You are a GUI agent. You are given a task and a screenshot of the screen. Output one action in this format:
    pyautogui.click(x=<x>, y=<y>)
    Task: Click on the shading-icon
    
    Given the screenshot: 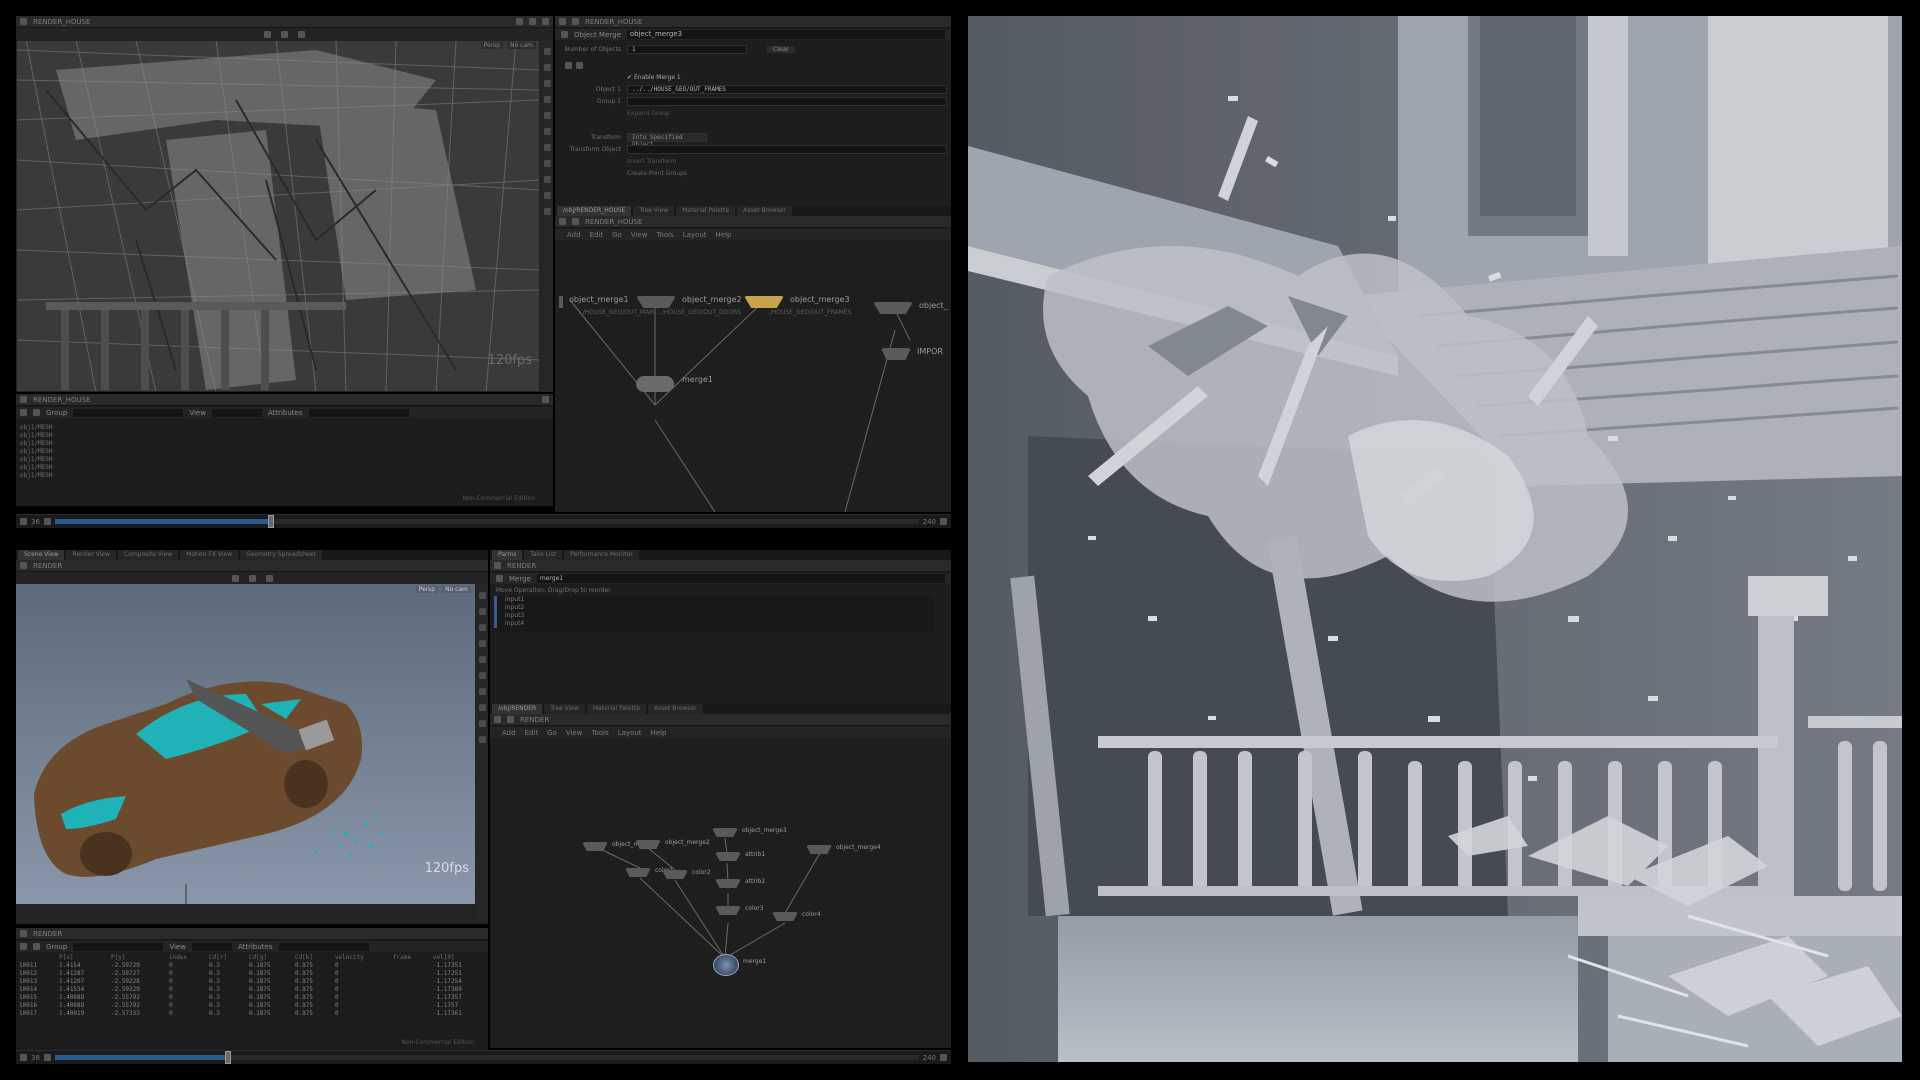 What is the action you would take?
    pyautogui.click(x=482, y=595)
    